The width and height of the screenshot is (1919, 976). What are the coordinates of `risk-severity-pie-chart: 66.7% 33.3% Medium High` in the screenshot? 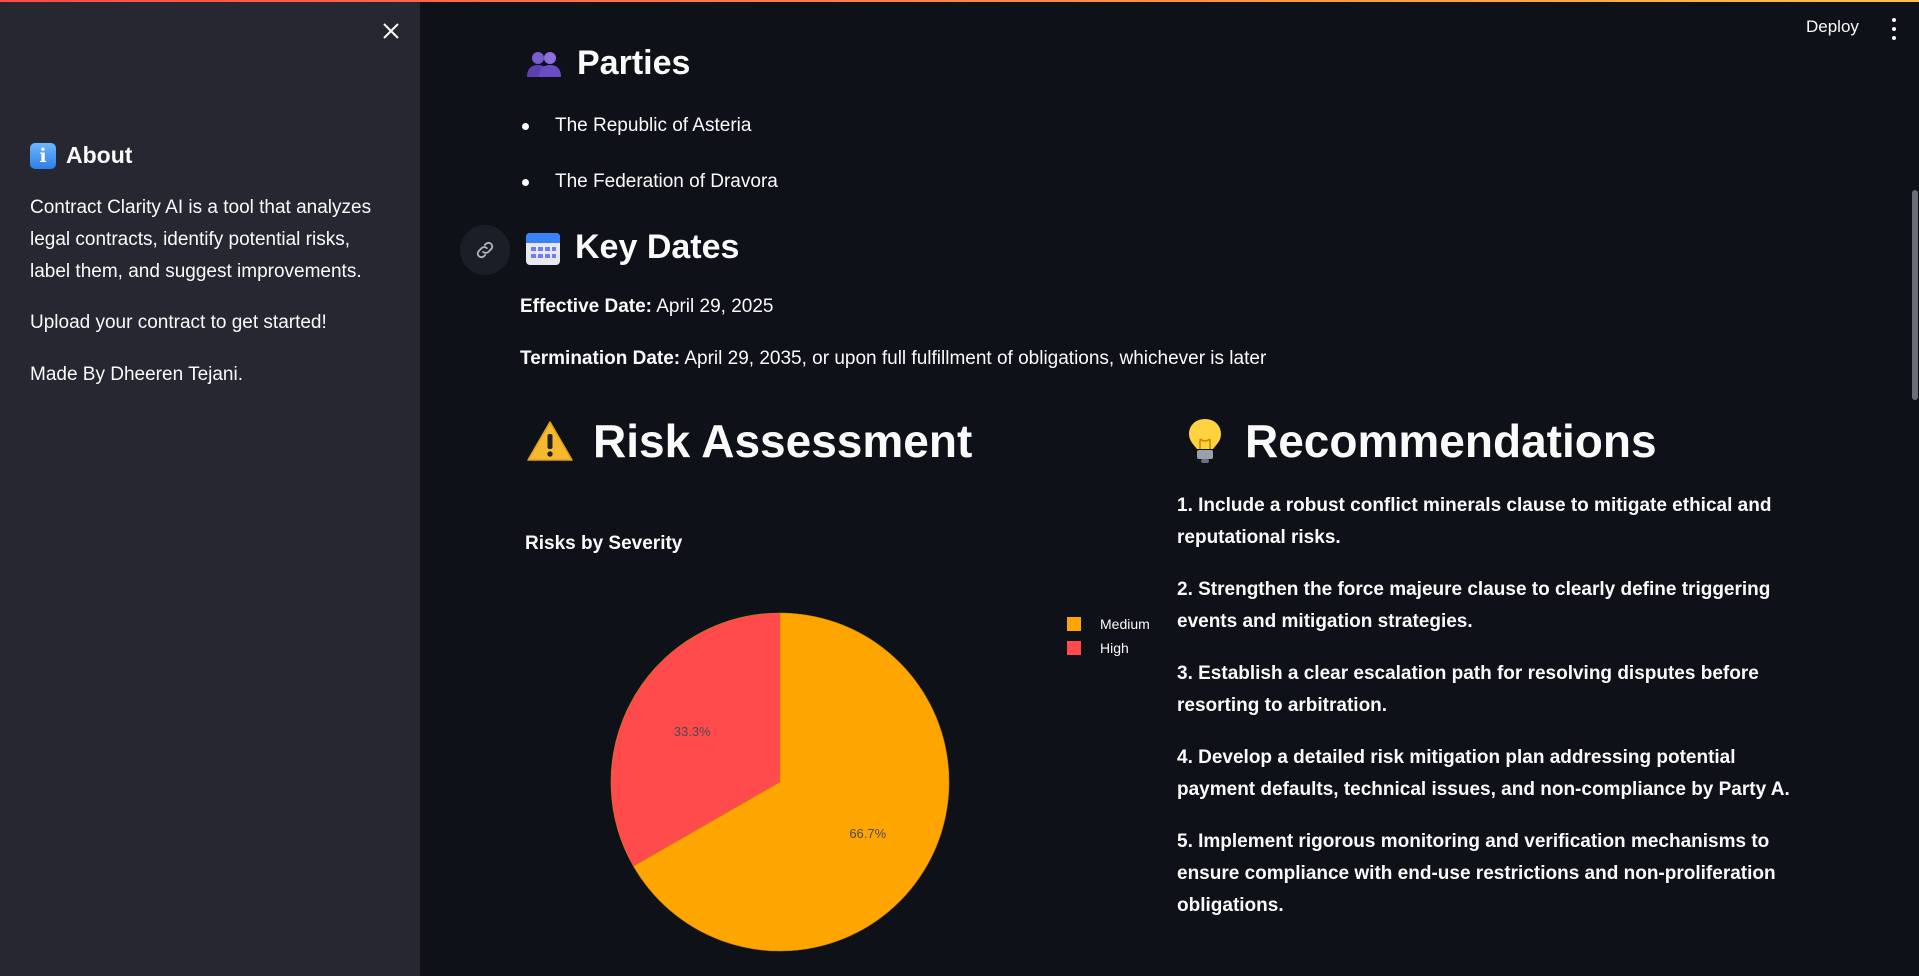 It's located at (880, 782).